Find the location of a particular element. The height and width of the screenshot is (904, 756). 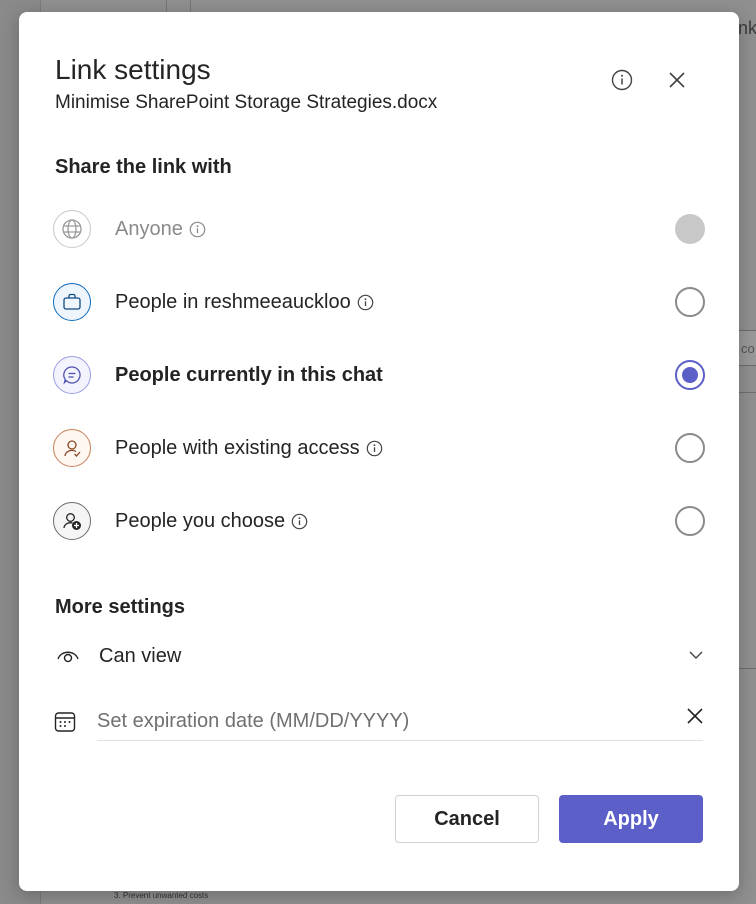

option-label: People currently in this chat is located at coordinates (249, 374).